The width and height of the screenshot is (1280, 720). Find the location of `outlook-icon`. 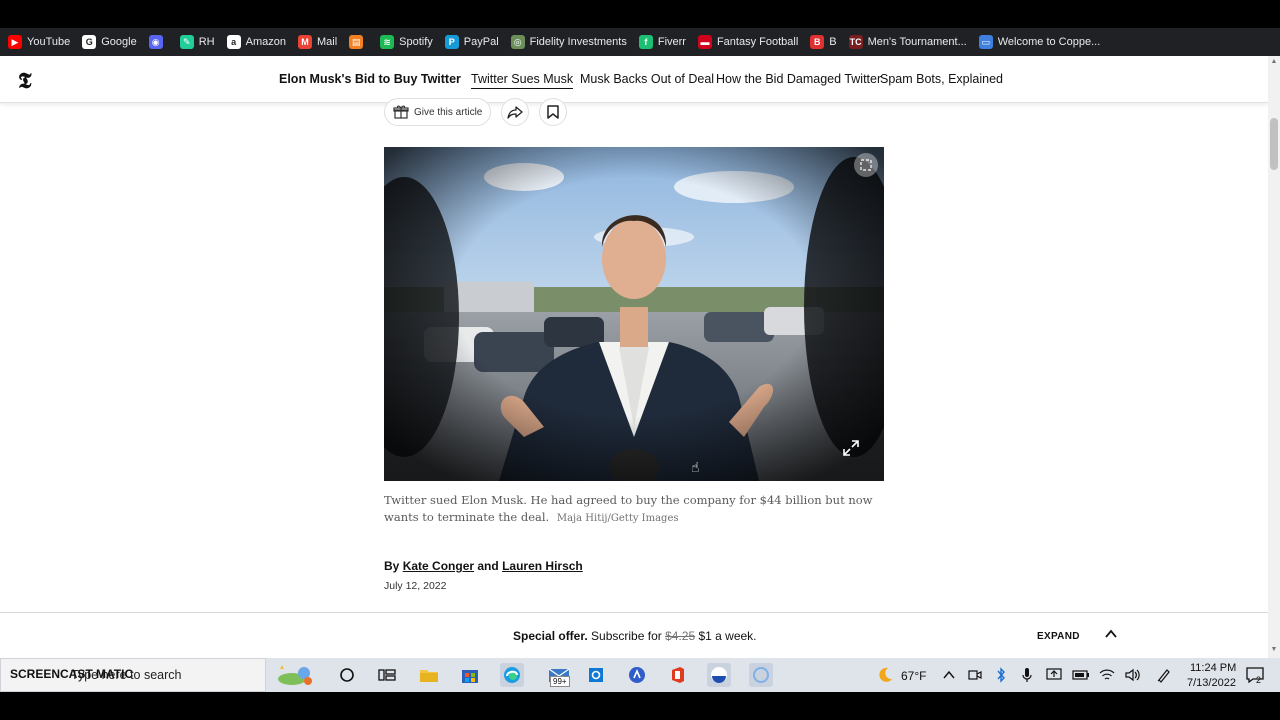

outlook-icon is located at coordinates (596, 675).